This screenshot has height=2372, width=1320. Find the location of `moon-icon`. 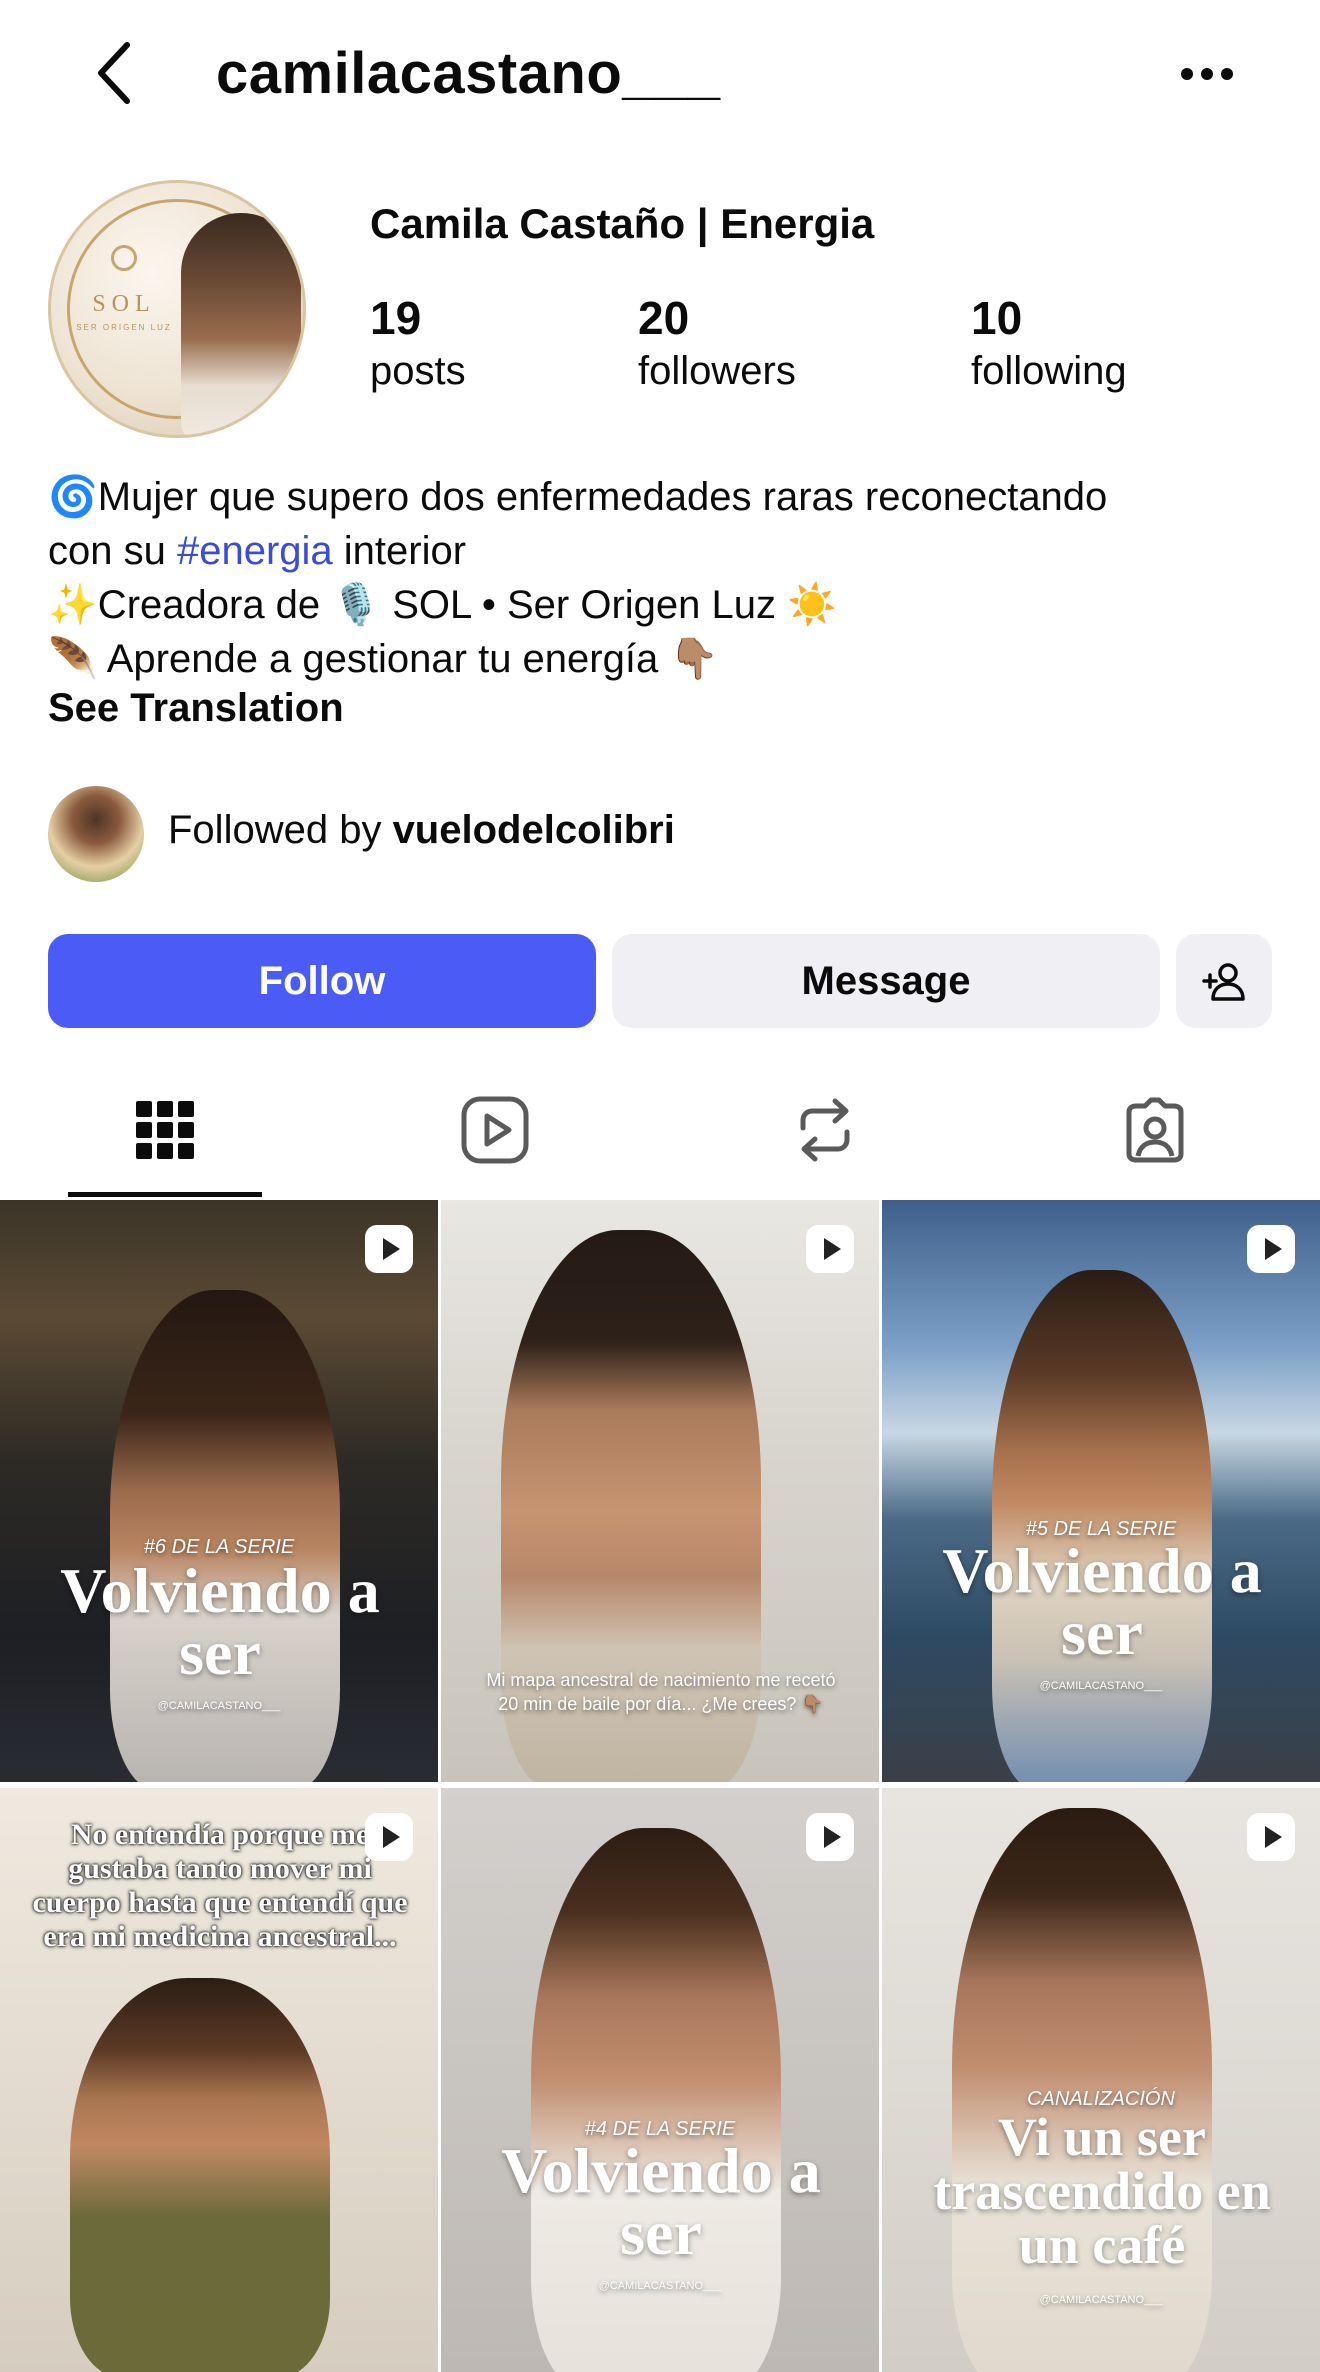

moon-icon is located at coordinates (124, 258).